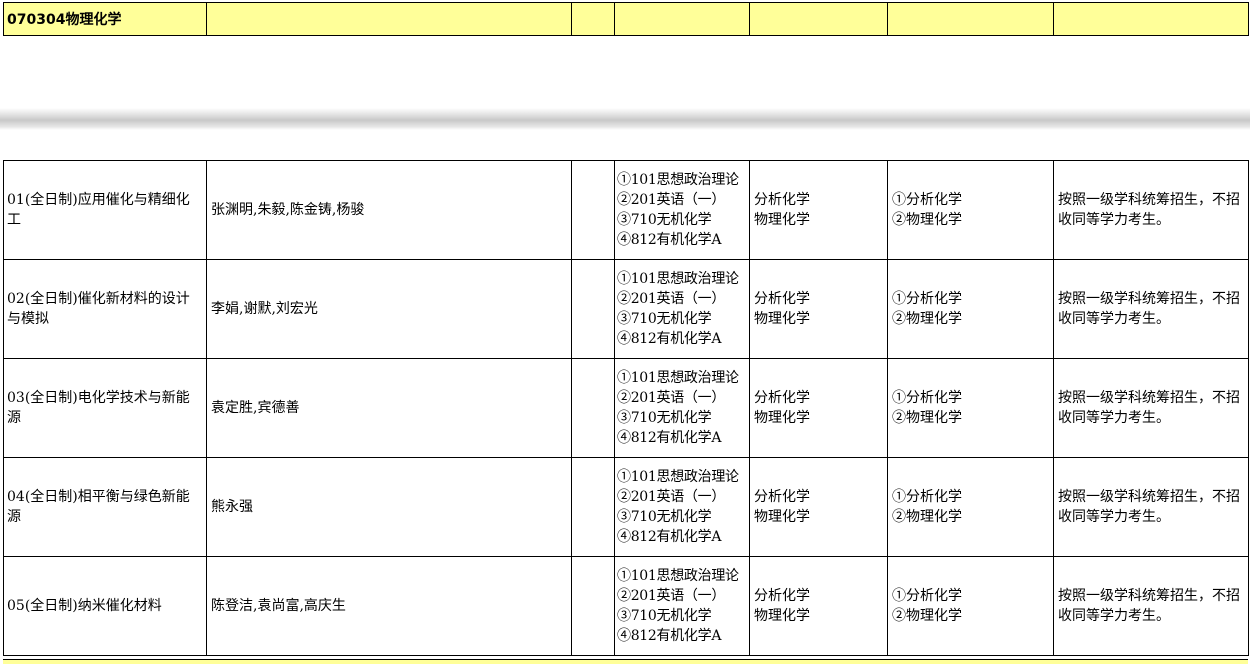 This screenshot has width=1250, height=664. I want to click on tutor-names: 陈登洁,袁尚富,高庆生, so click(278, 606).